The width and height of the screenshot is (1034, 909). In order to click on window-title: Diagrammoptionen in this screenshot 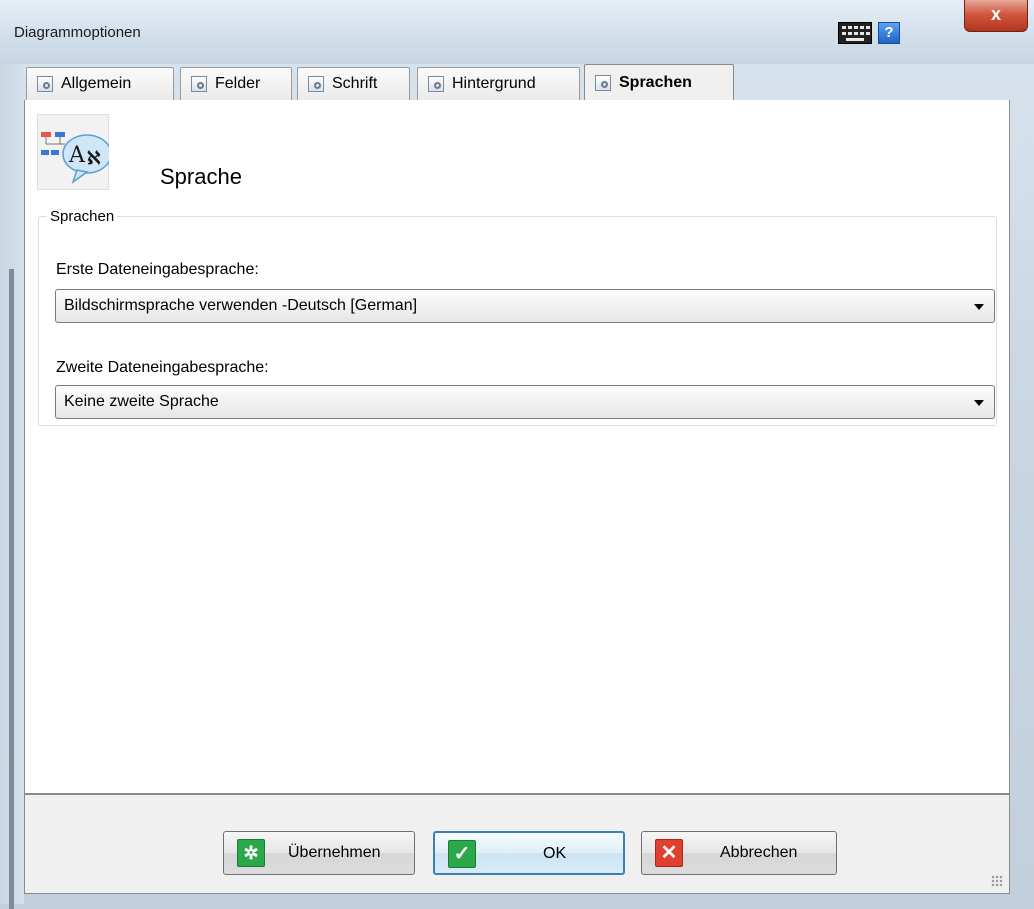, I will do `click(77, 32)`.